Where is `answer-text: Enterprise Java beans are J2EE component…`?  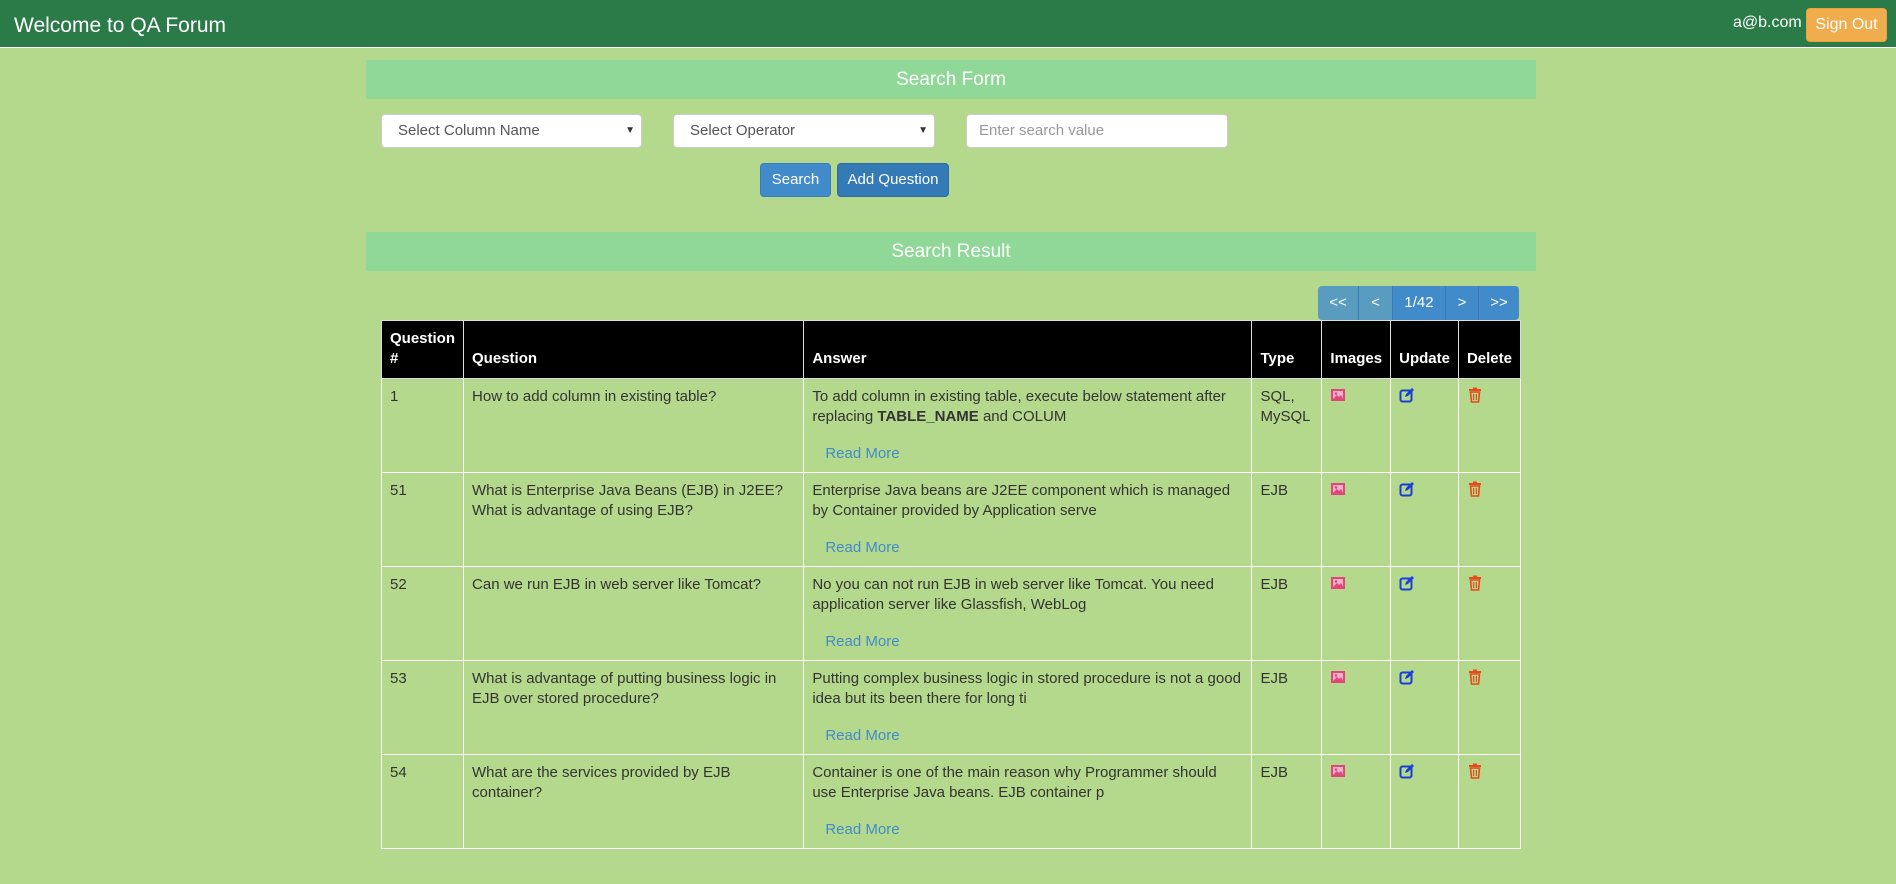 answer-text: Enterprise Java beans are J2EE component… is located at coordinates (1021, 500).